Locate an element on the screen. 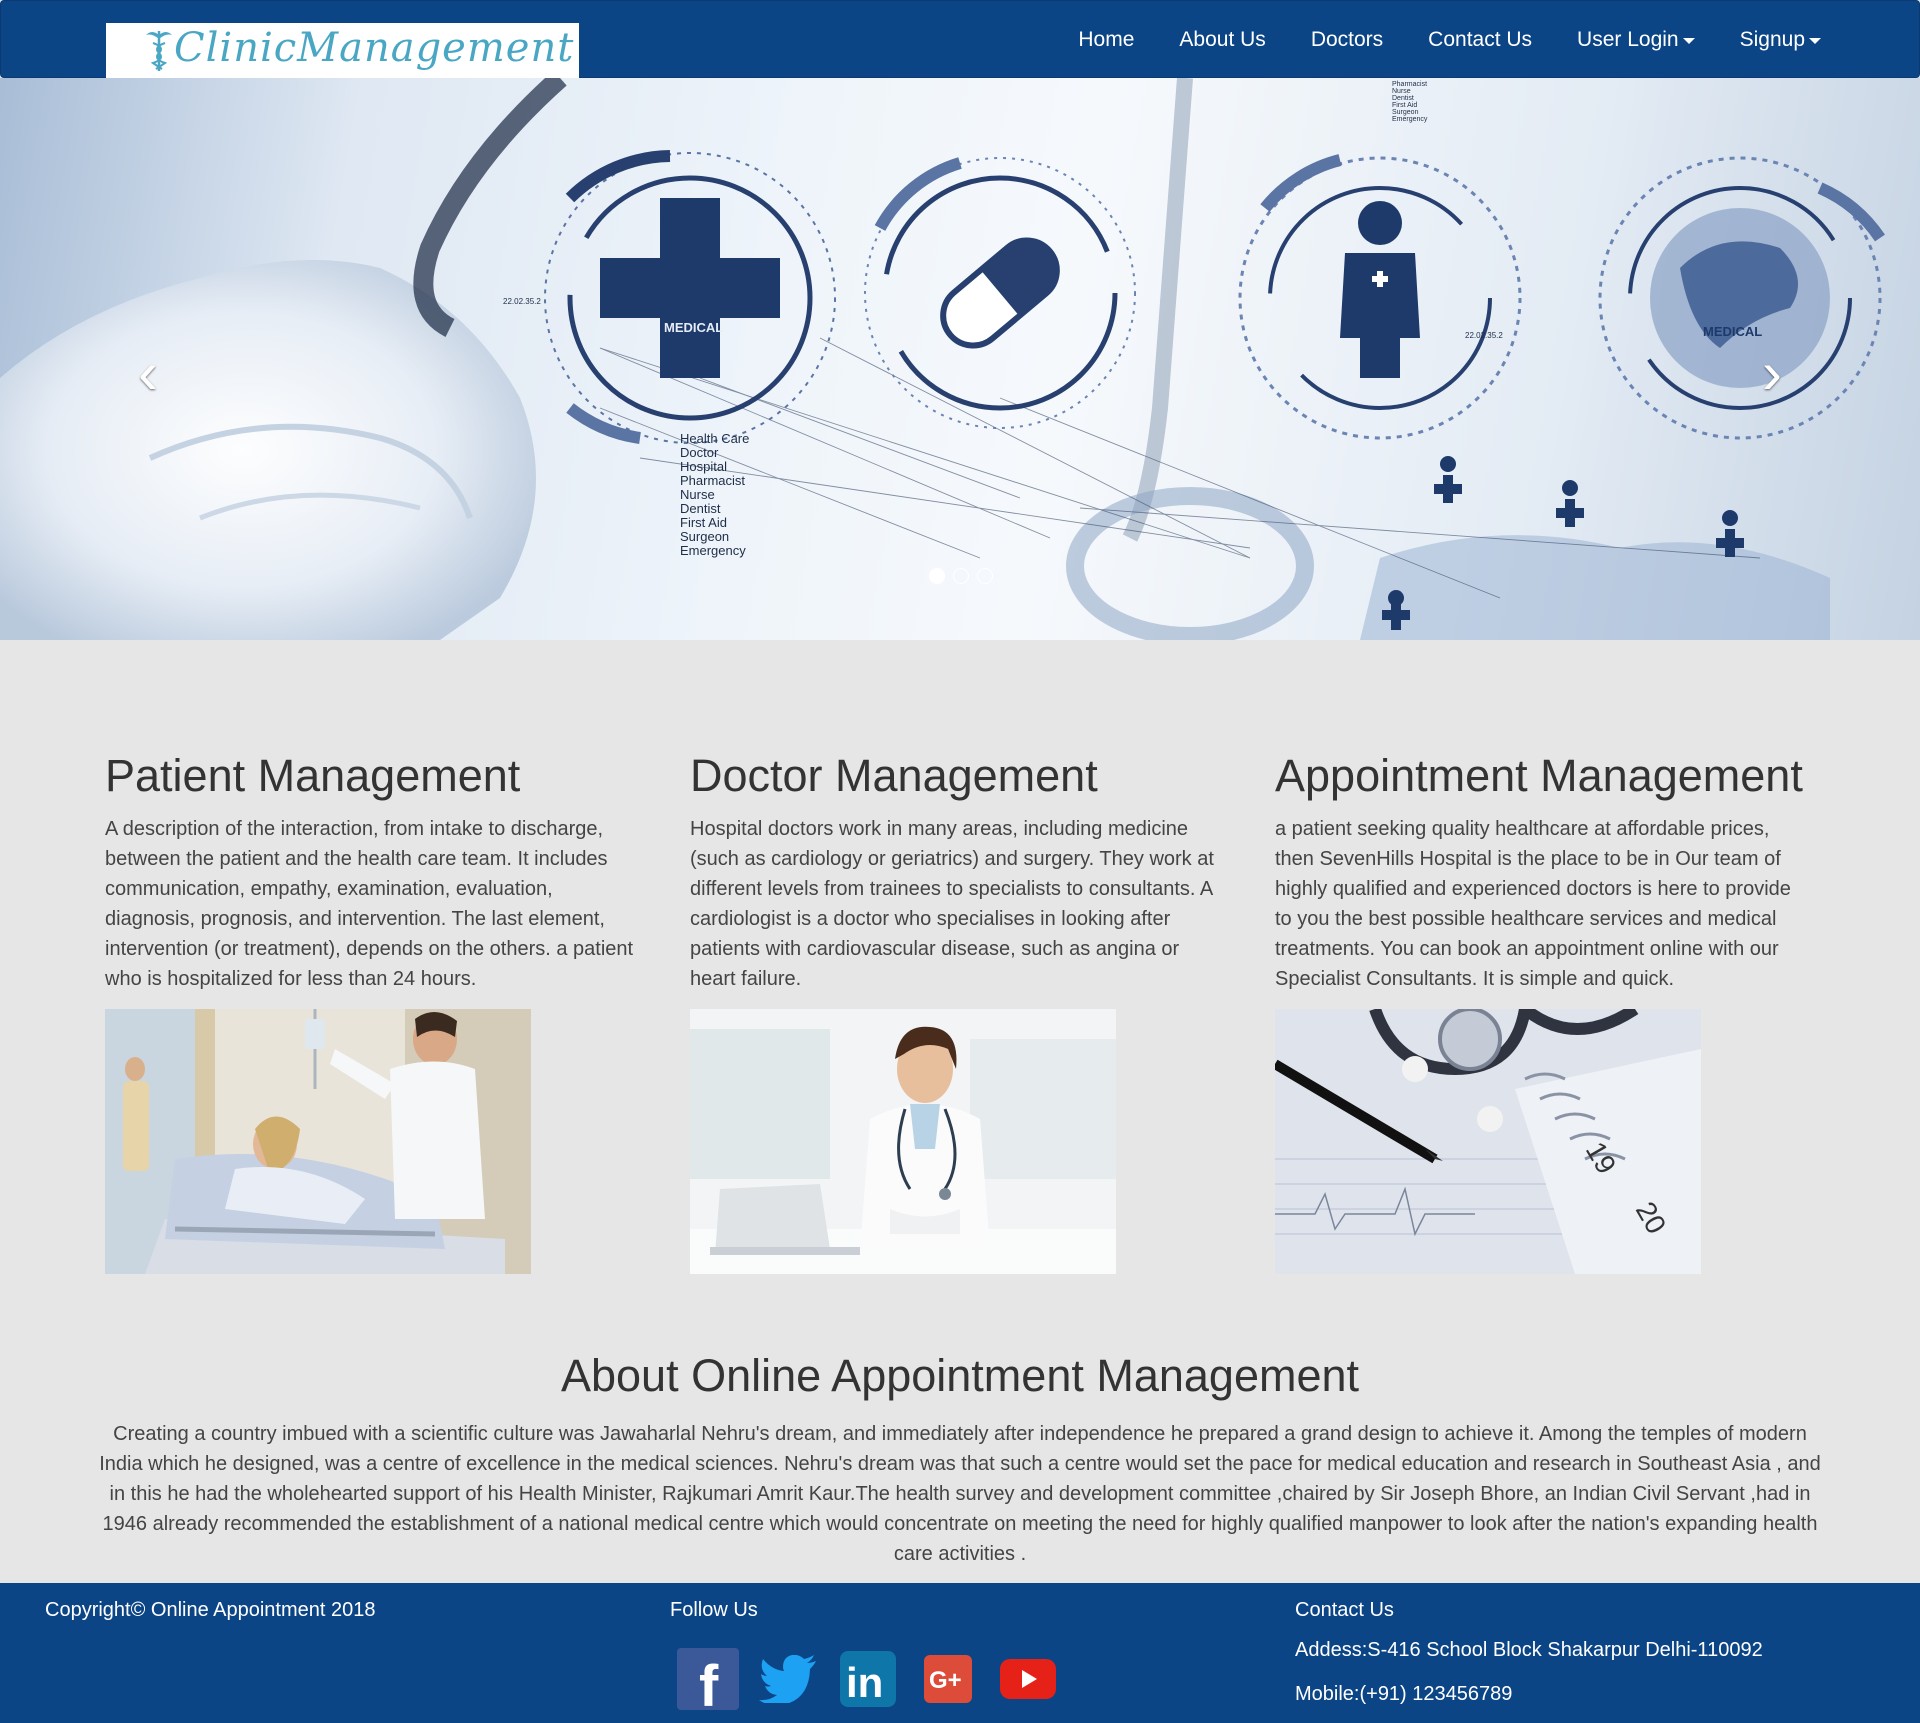 This screenshot has height=1723, width=1920. nav-doctors-label: Doctors is located at coordinates (1347, 39).